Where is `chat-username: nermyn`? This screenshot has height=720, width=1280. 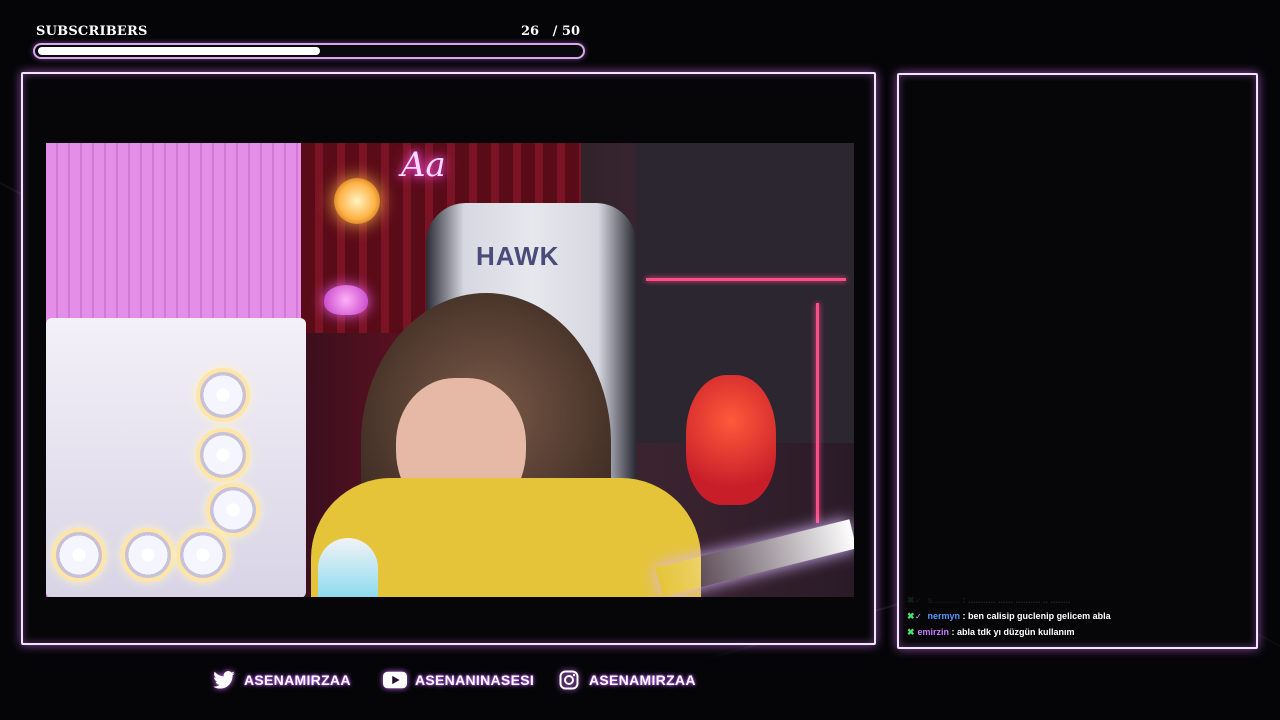 chat-username: nermyn is located at coordinates (944, 616).